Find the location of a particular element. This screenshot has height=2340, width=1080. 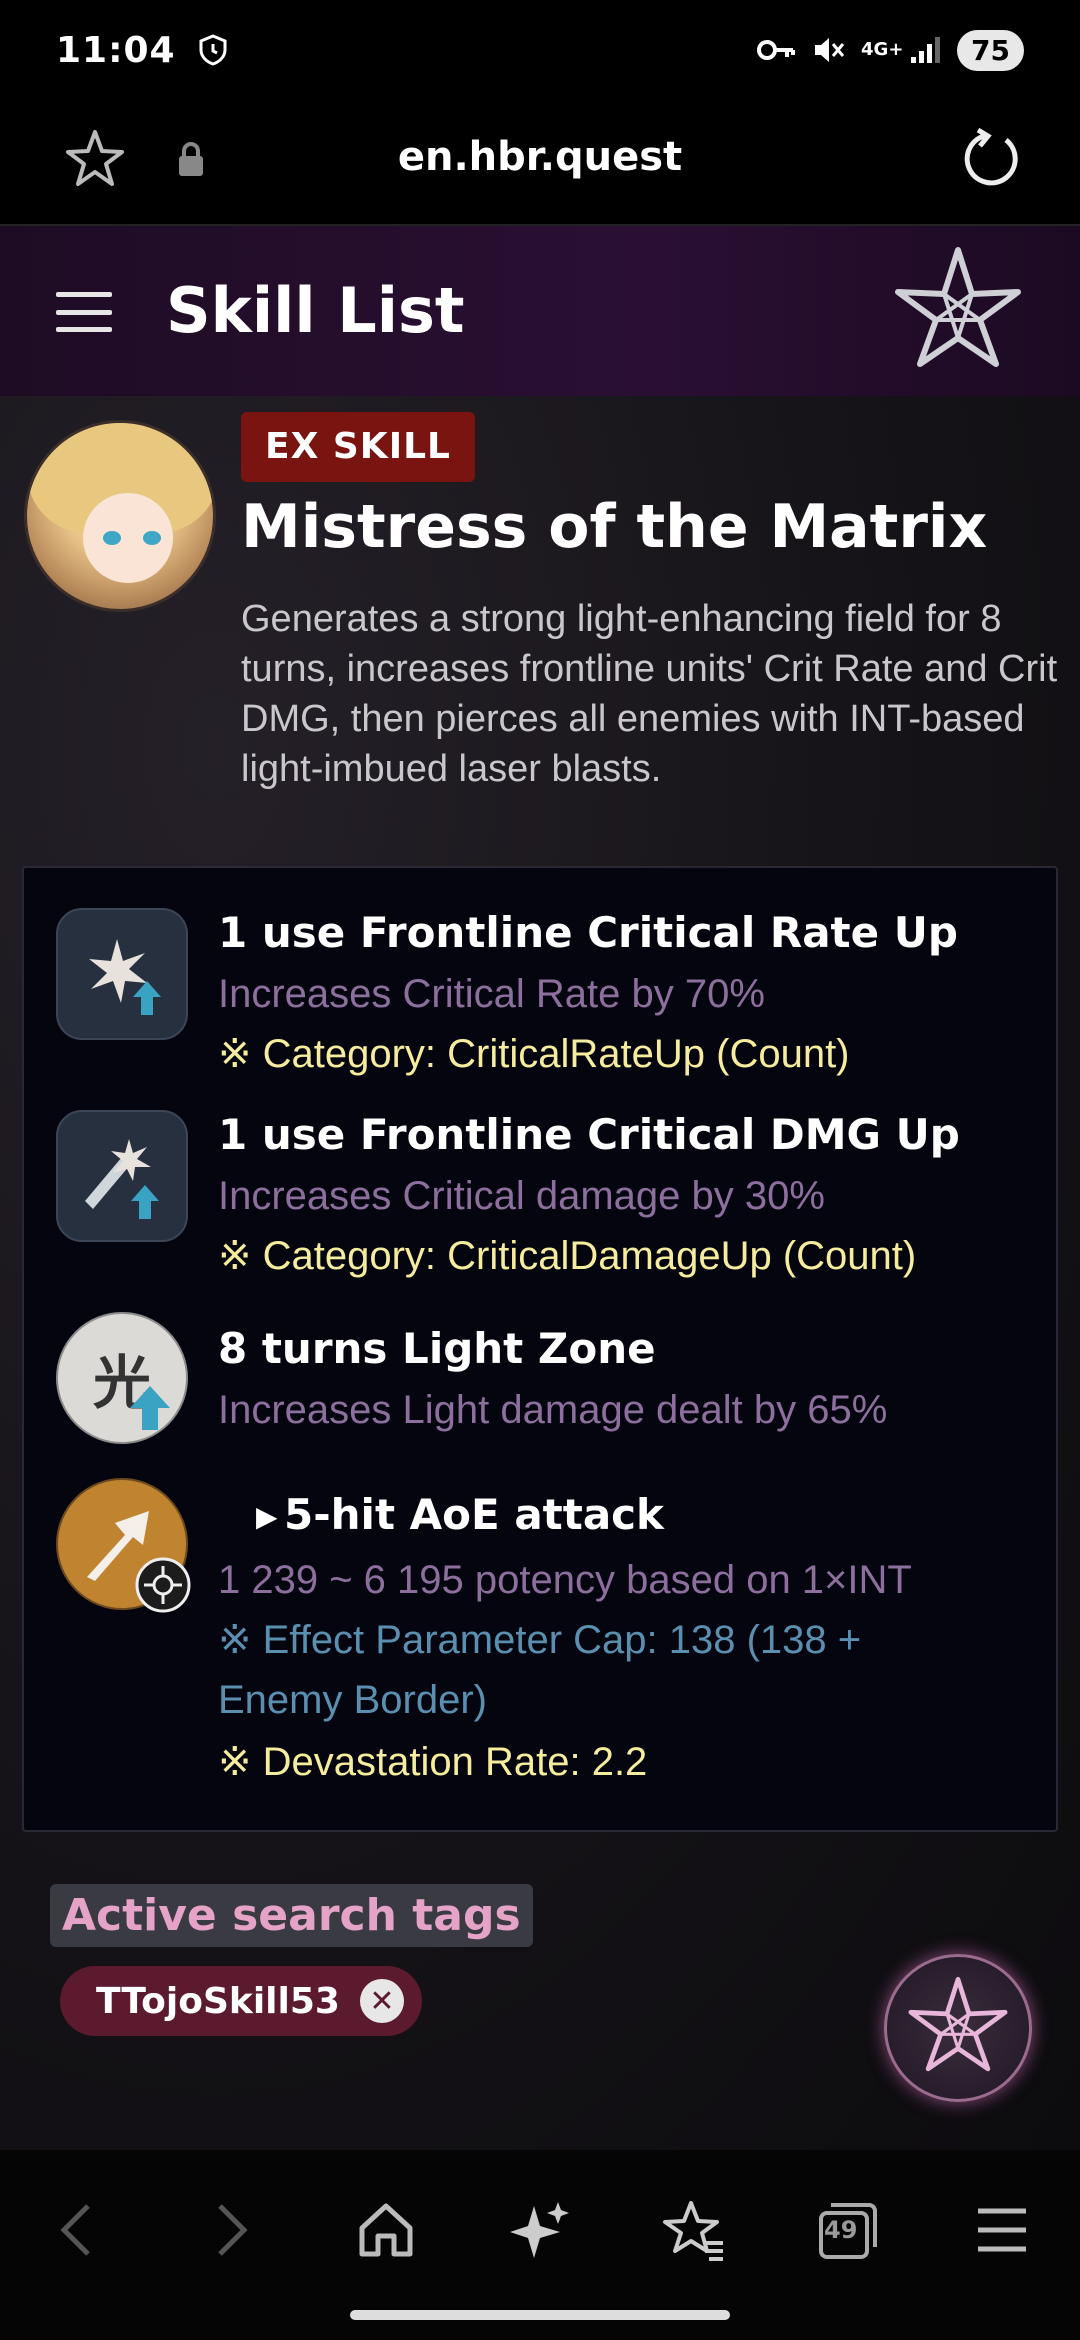

tab-count: 49 is located at coordinates (841, 2230).